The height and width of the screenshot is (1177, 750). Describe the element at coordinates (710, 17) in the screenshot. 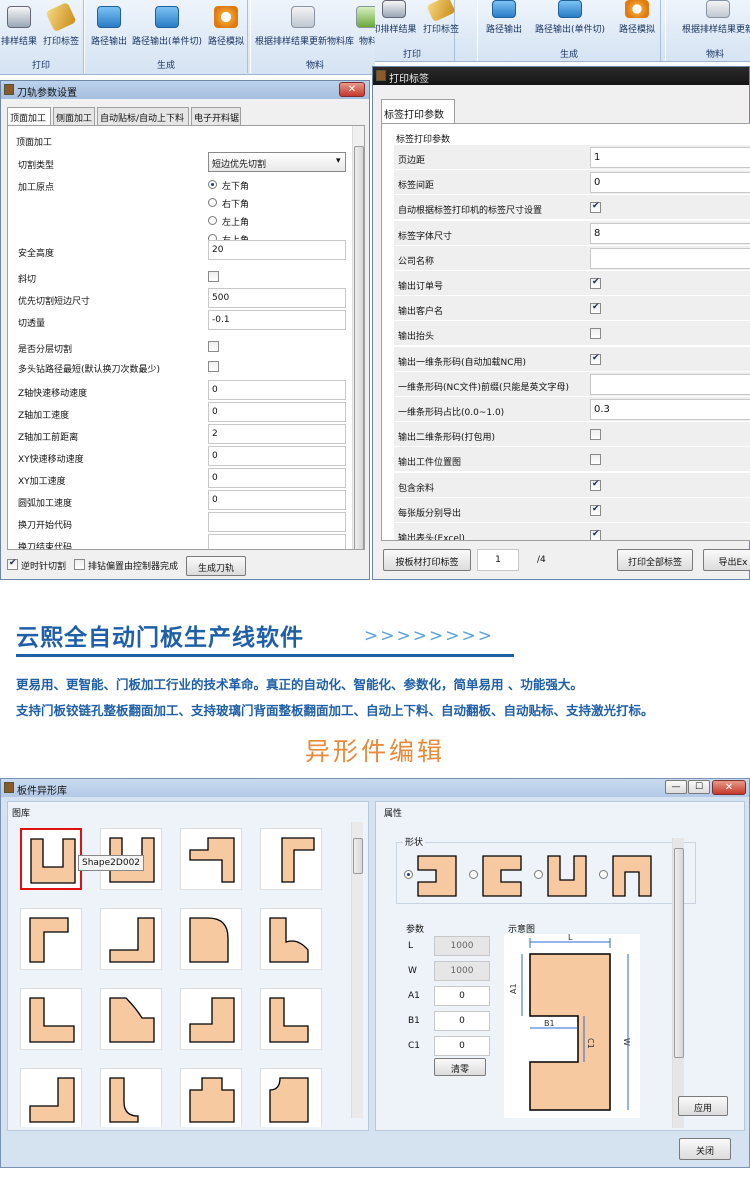

I see `update-material-button: 根据排样结果更新` at that location.